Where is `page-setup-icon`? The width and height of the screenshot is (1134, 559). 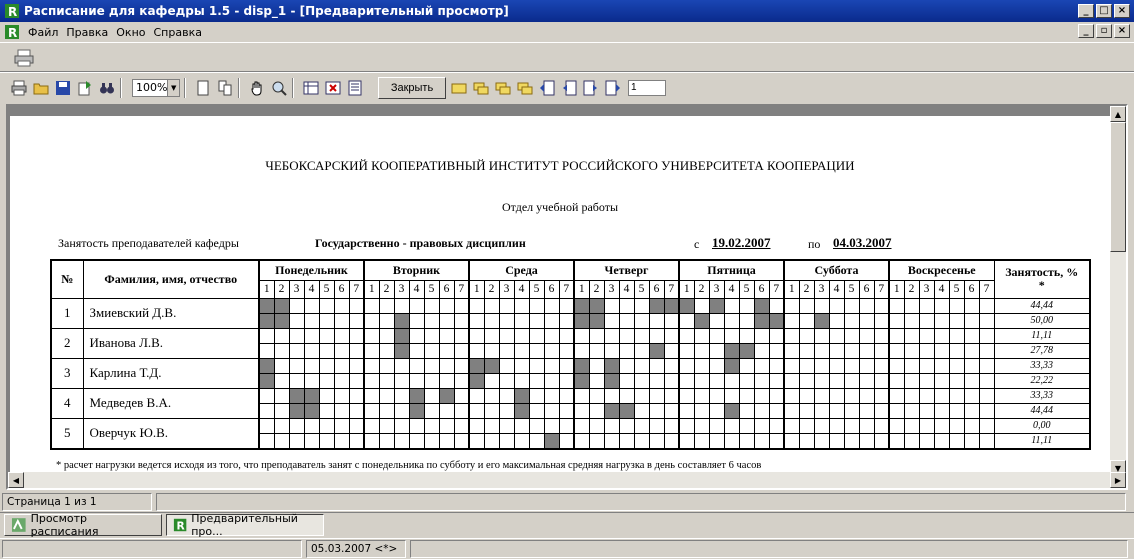 page-setup-icon is located at coordinates (311, 88).